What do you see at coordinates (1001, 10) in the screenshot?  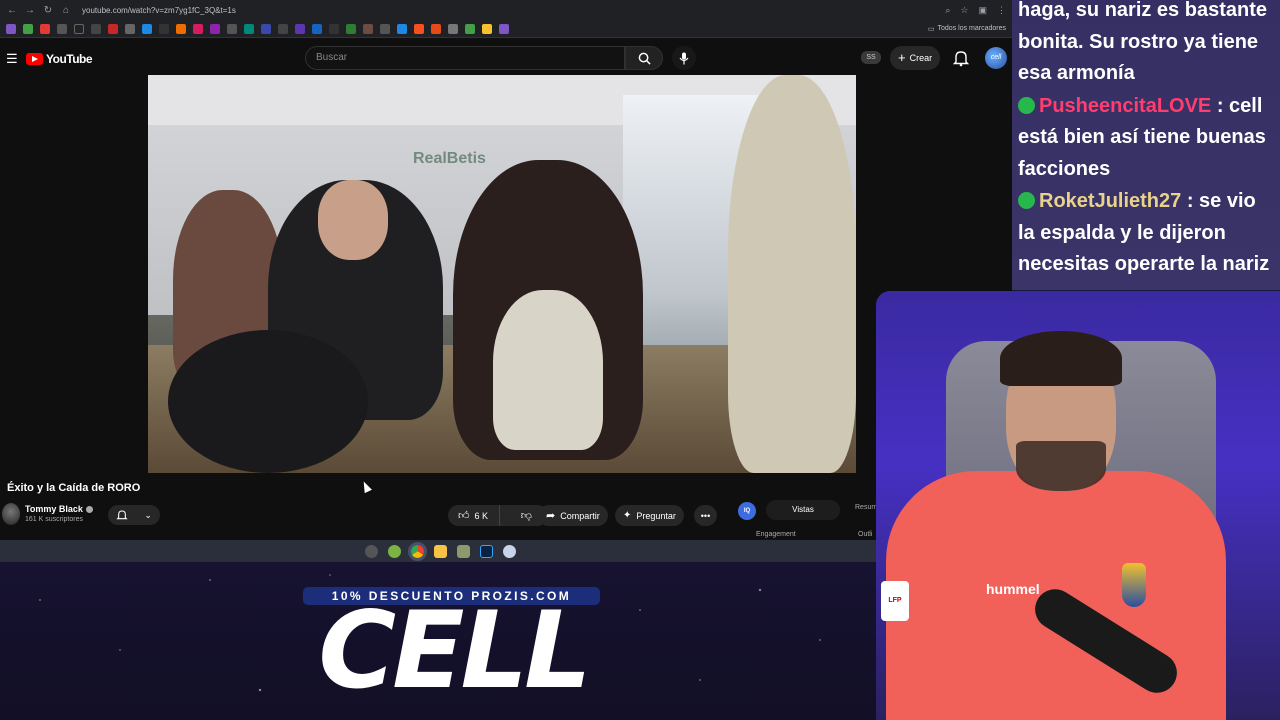 I see `menu-dots-icon: ⋮` at bounding box center [1001, 10].